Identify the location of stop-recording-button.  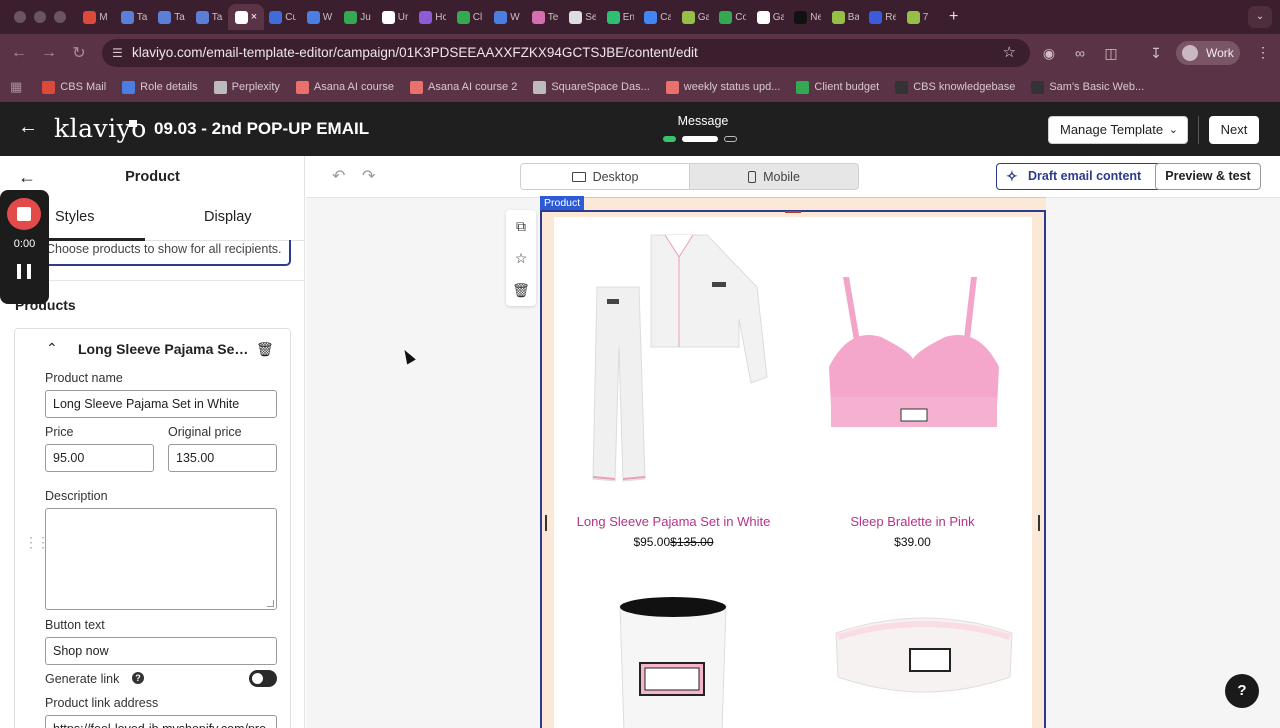
(24, 214).